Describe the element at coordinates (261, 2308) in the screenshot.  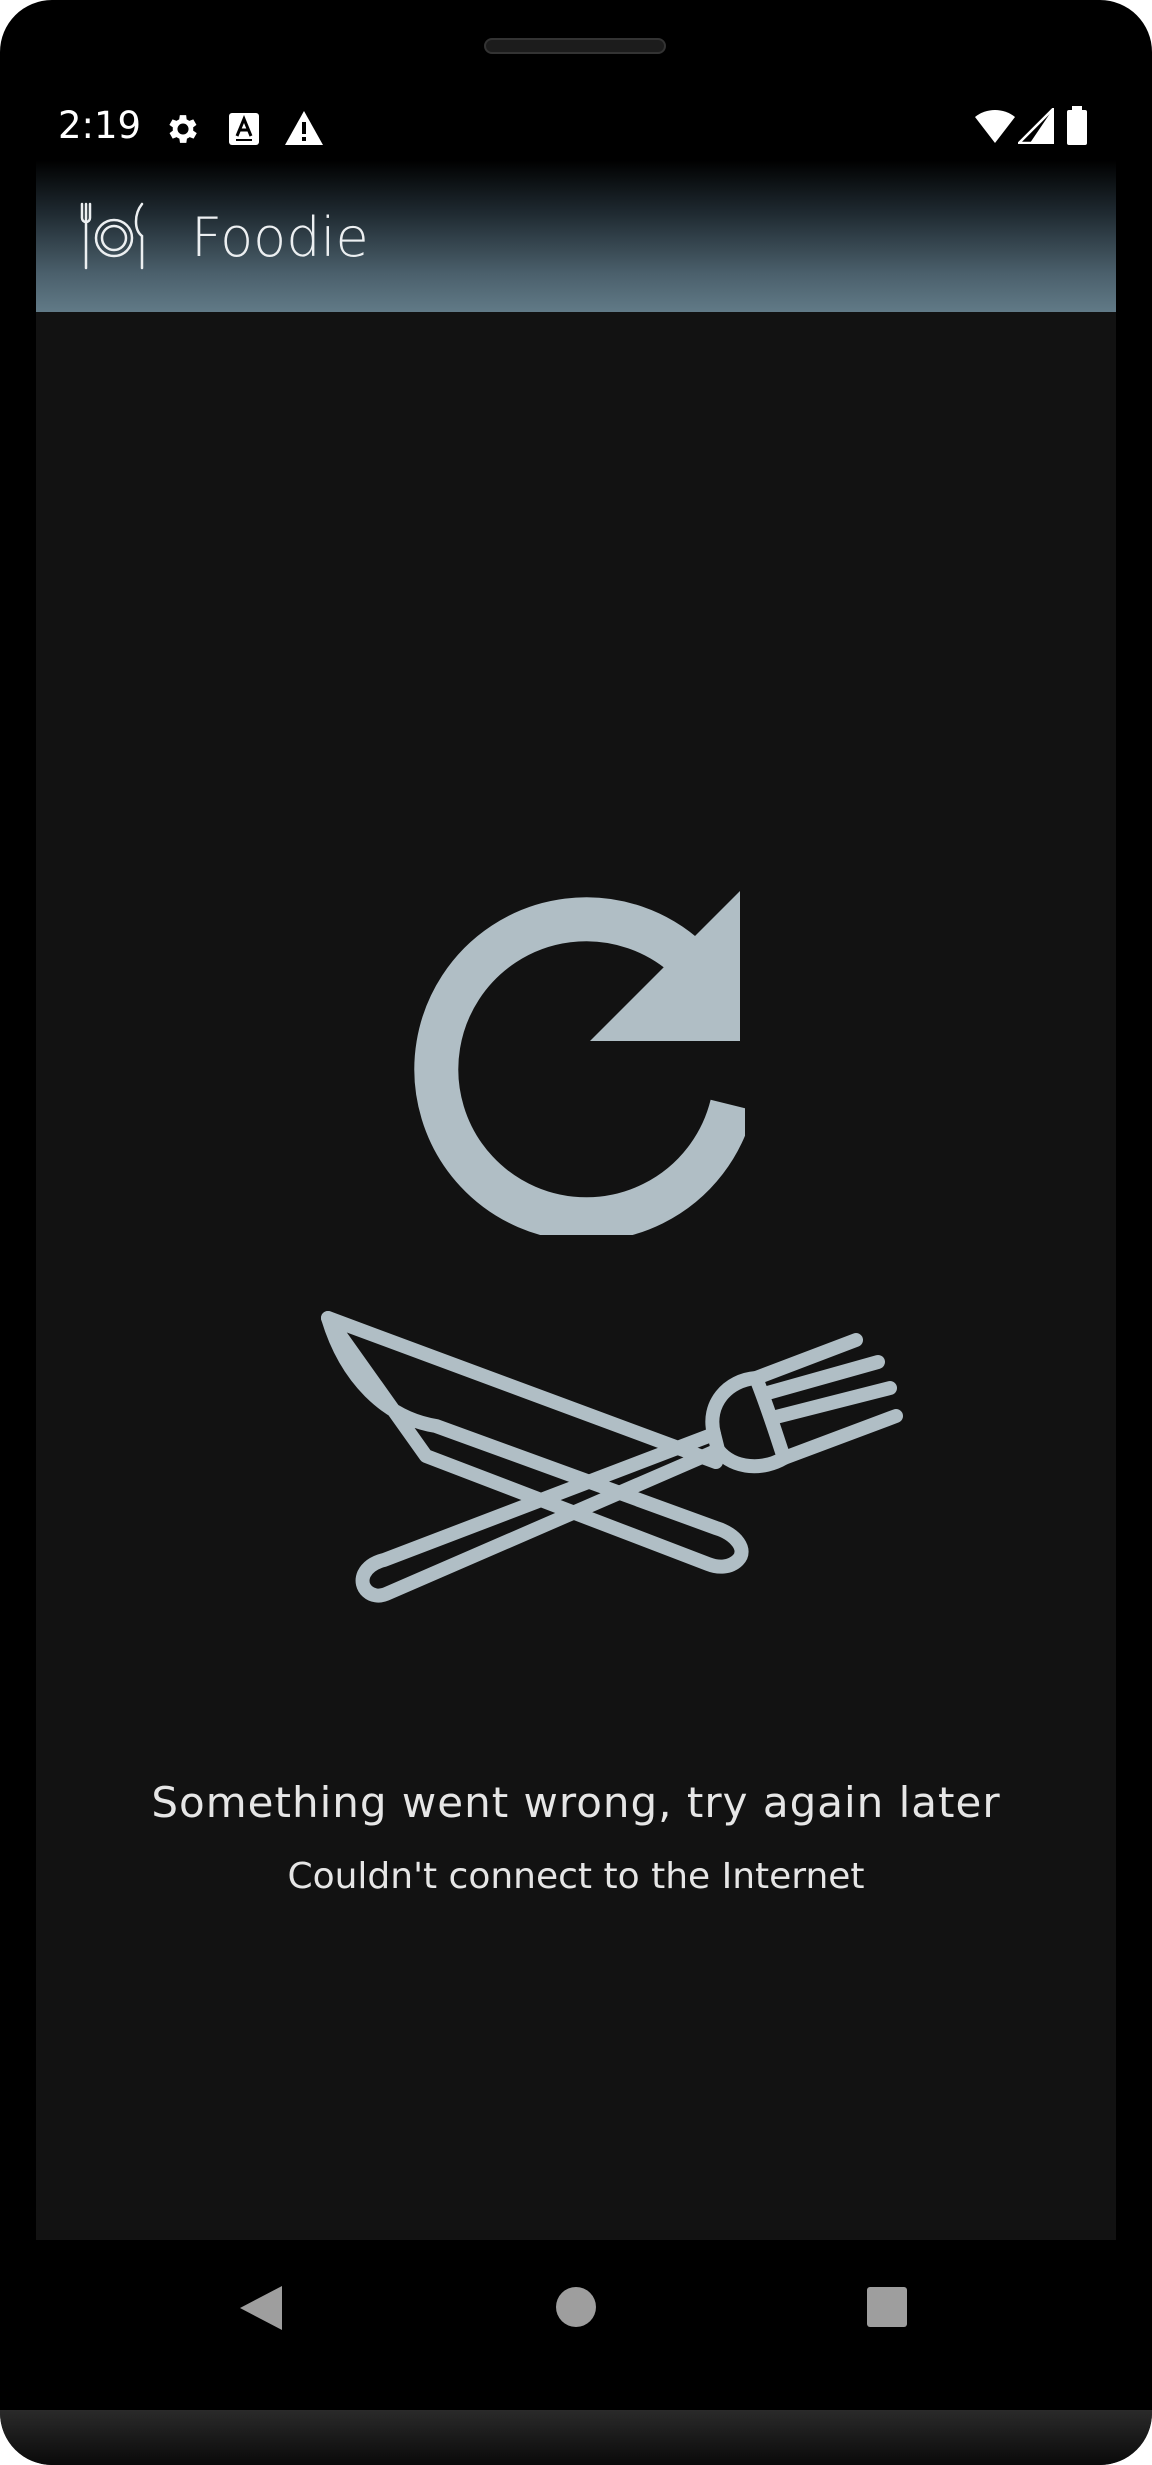
I see `back-icon` at that location.